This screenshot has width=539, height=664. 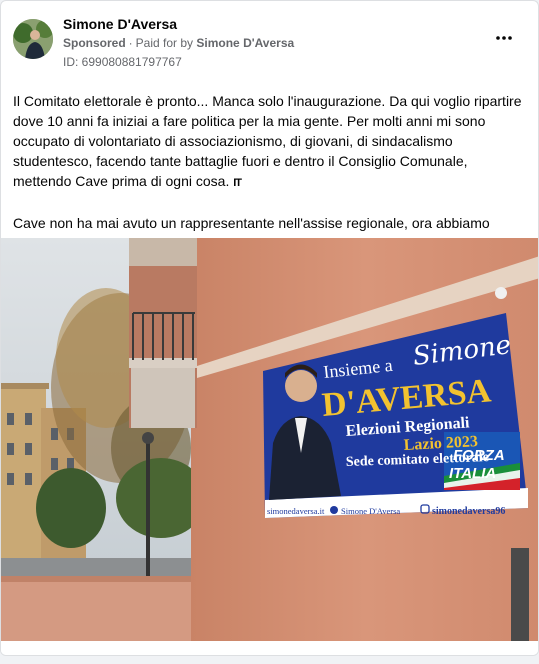 I want to click on italy-flag-icon: IT, so click(x=237, y=183).